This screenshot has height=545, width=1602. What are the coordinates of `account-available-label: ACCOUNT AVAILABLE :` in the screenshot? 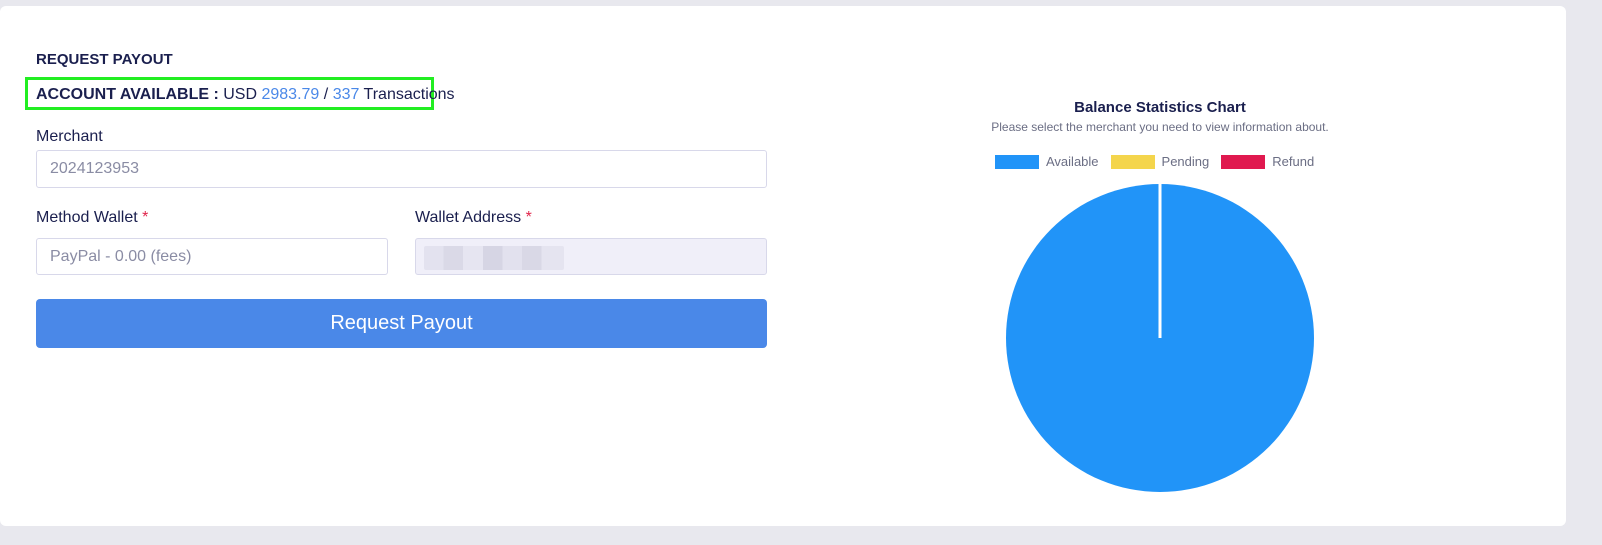 It's located at (127, 94).